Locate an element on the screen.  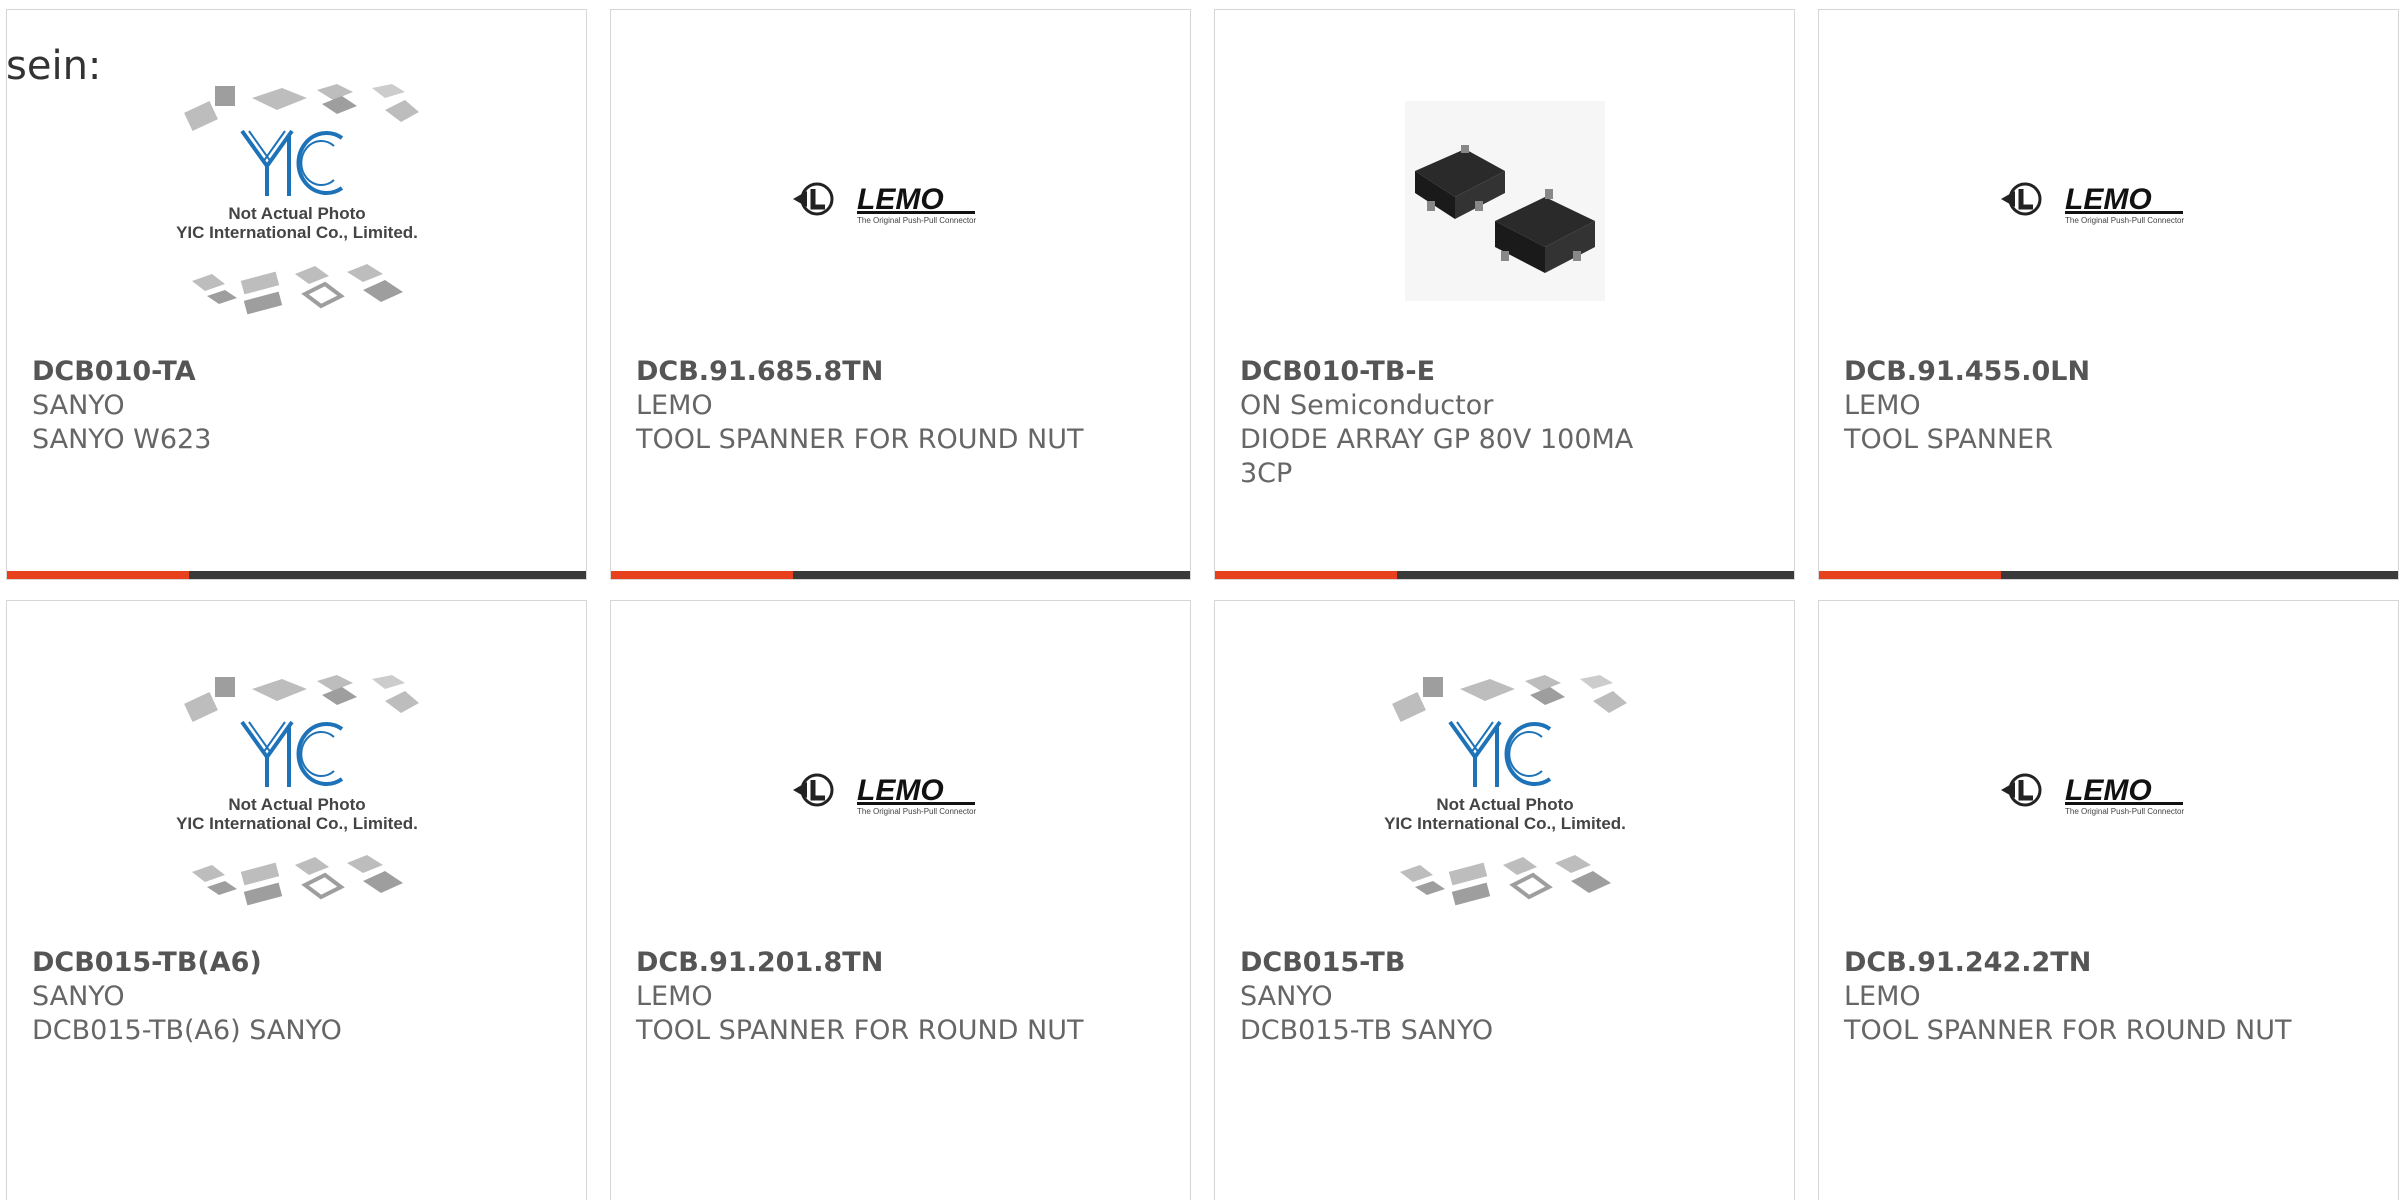
description: DCB015-TB(A6) SANYO is located at coordinates (187, 1030).